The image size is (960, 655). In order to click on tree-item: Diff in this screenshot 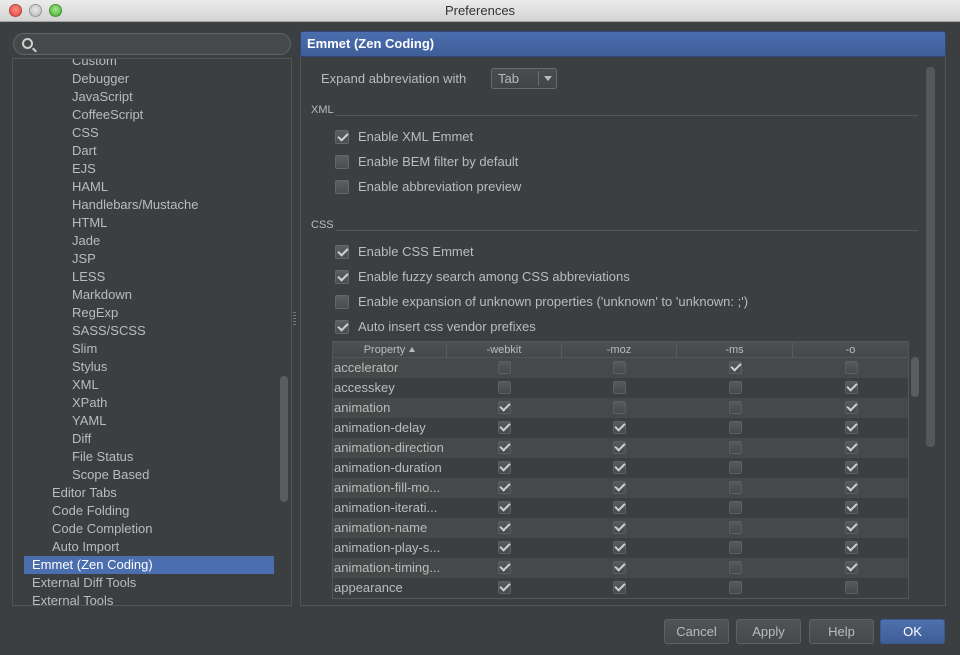, I will do `click(81, 439)`.